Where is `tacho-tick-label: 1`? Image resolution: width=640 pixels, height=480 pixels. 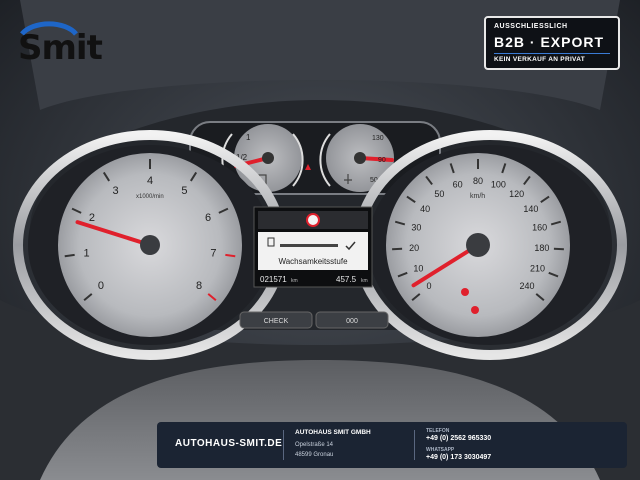
tacho-tick-label: 1 is located at coordinates (86, 253).